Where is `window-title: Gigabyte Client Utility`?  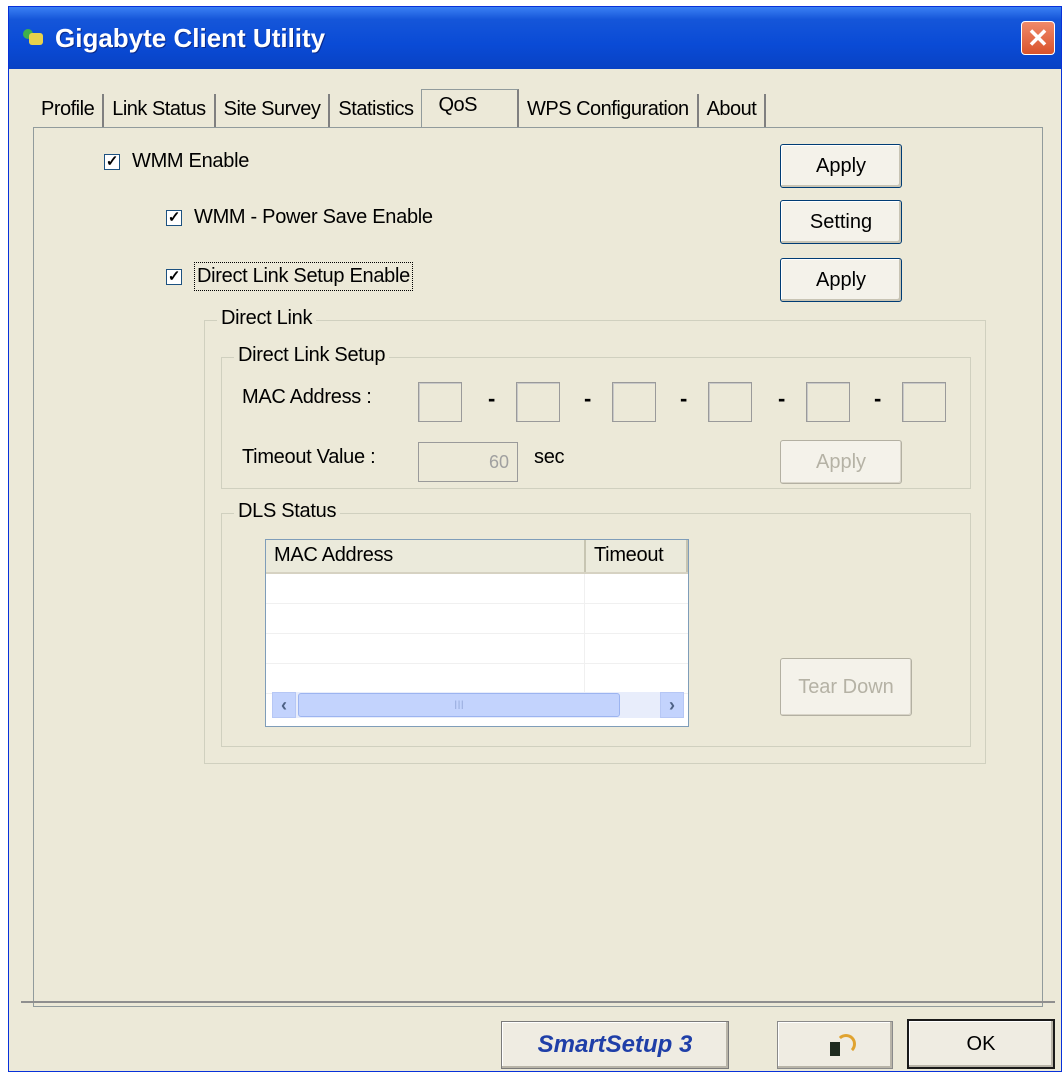
window-title: Gigabyte Client Utility is located at coordinates (190, 38).